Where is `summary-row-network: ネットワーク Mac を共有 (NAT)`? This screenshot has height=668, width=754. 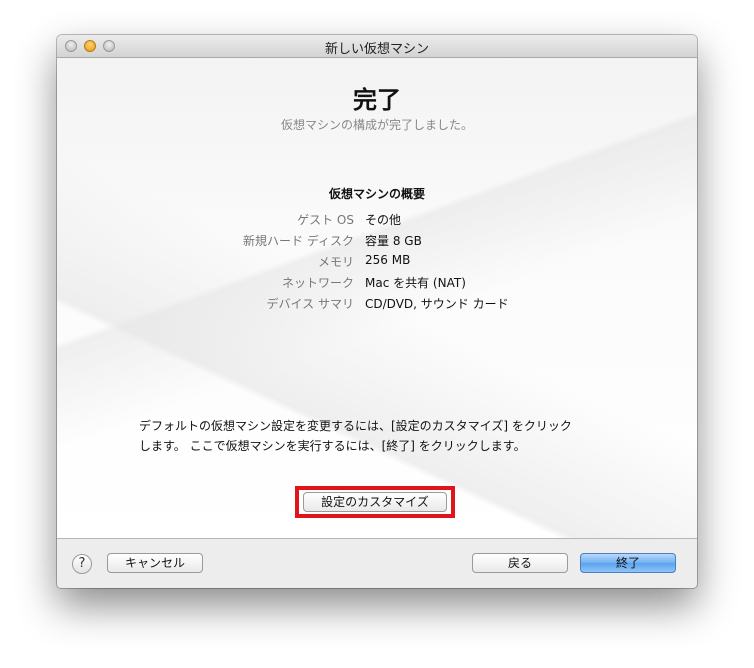 summary-row-network: ネットワーク Mac を共有 (NAT) is located at coordinates (377, 283).